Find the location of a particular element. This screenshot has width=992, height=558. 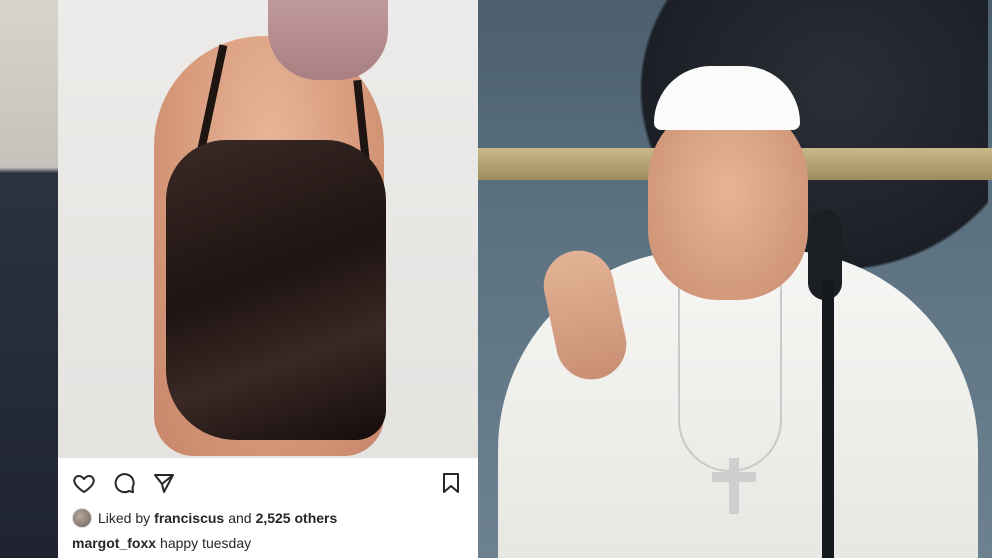

background-strip is located at coordinates (29, 279).